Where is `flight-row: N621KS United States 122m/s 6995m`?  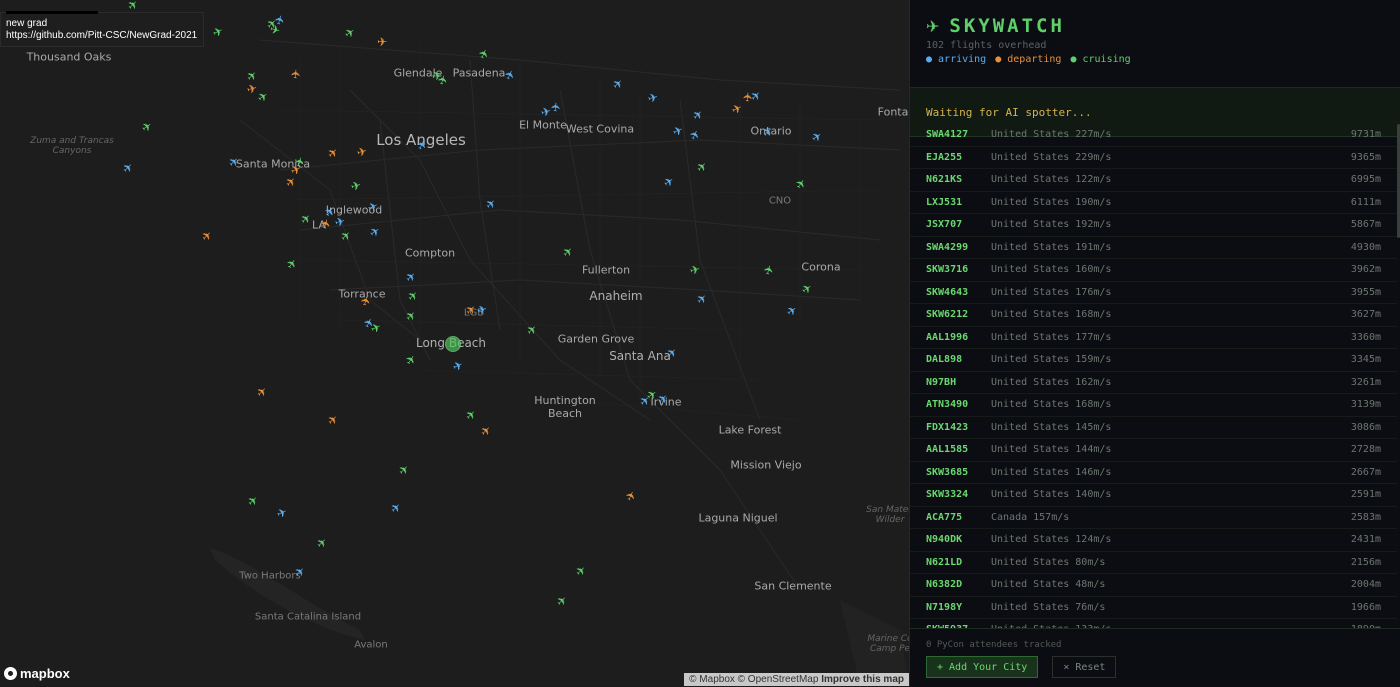 flight-row: N621KS United States 122m/s 6995m is located at coordinates (1153, 180).